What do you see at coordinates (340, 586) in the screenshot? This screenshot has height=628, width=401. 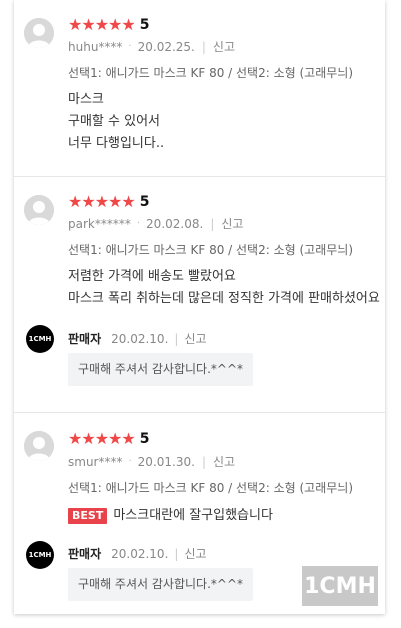 I see `watermark: 1CMH` at bounding box center [340, 586].